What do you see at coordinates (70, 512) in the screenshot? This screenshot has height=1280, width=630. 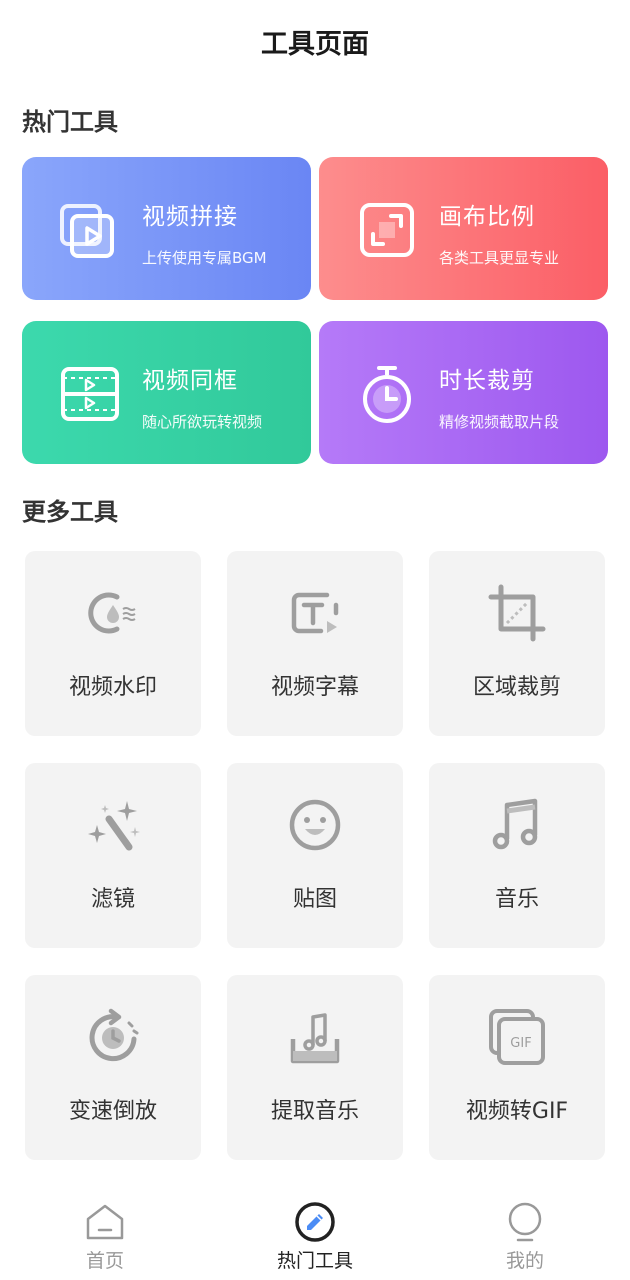 I see `more-tools-heading: 更多工具` at bounding box center [70, 512].